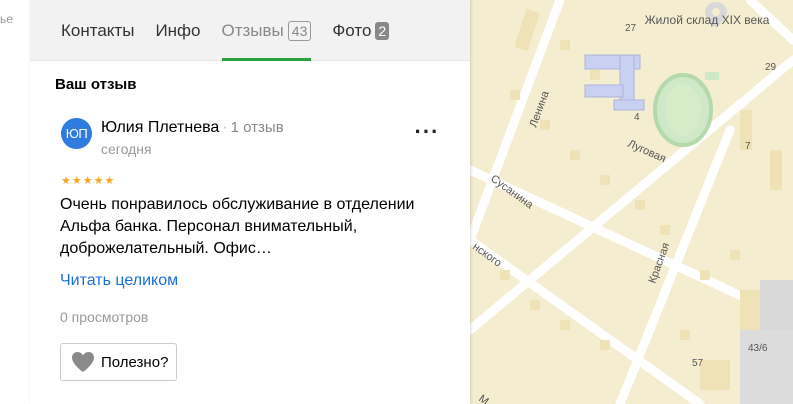  Describe the element at coordinates (631, 28) in the screenshot. I see `map-label-27: 27` at that location.